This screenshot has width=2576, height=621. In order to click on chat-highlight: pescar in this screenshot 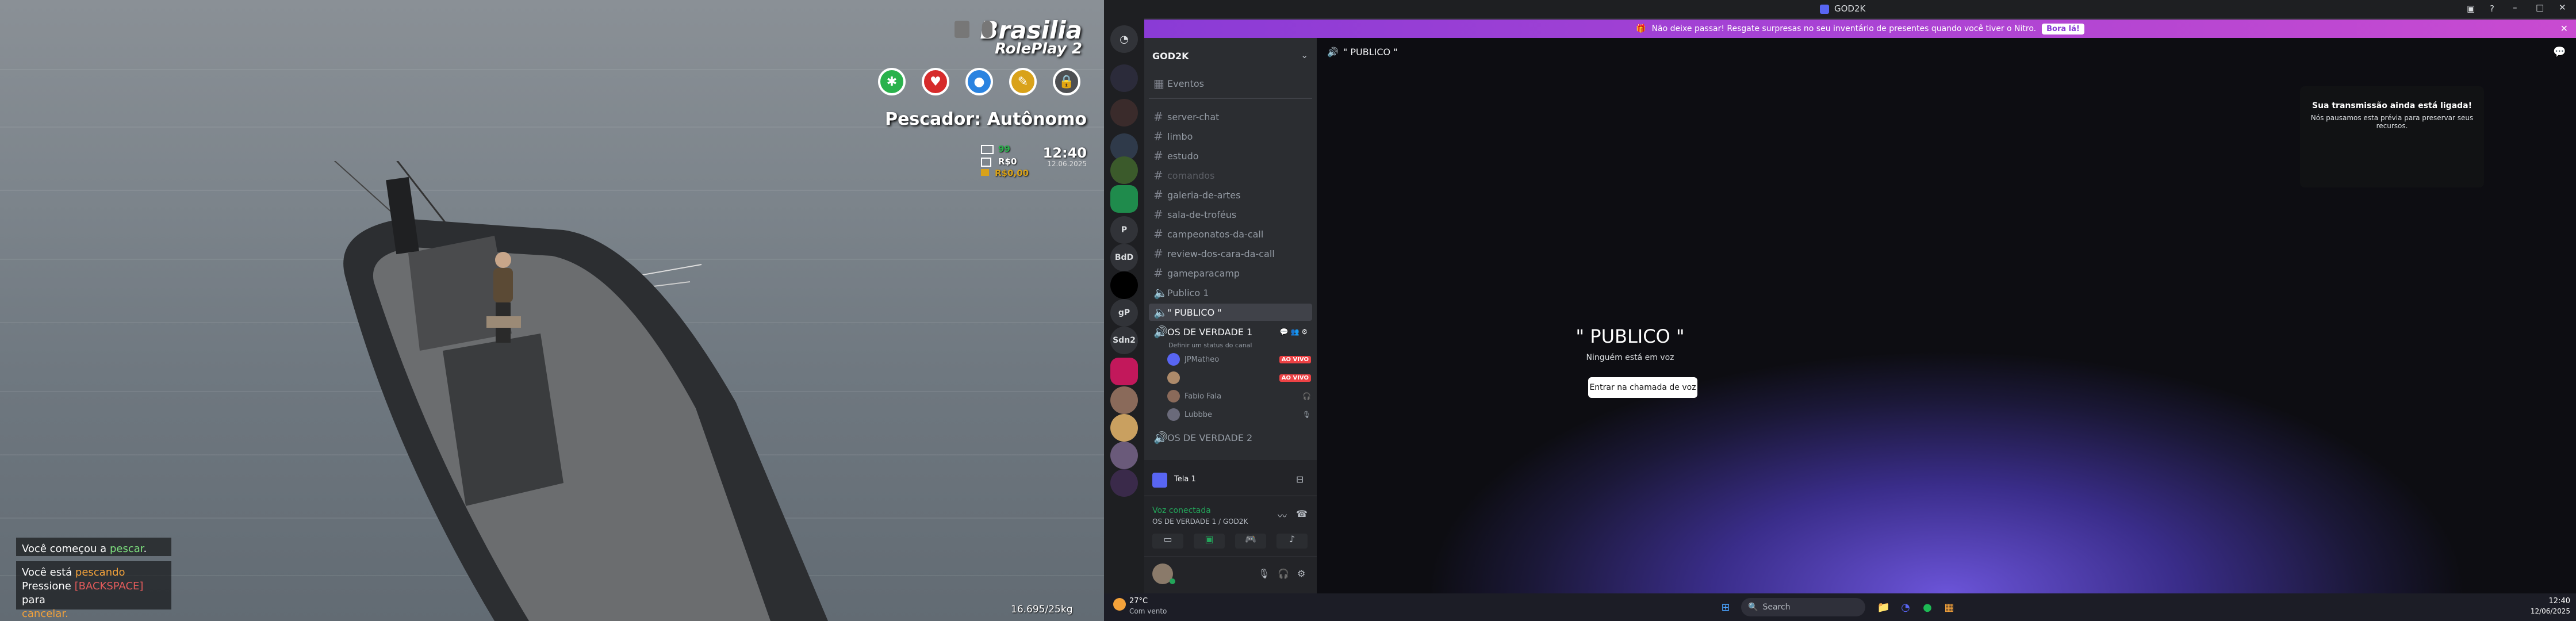, I will do `click(126, 549)`.